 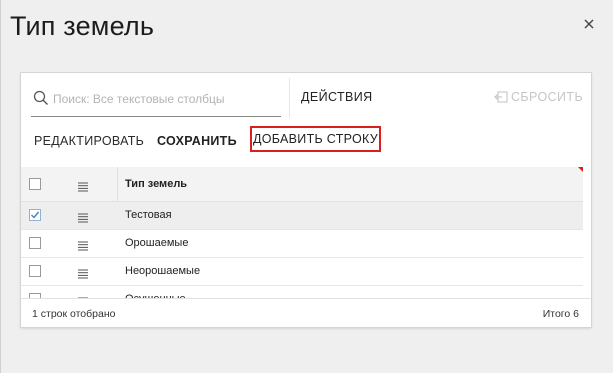 What do you see at coordinates (74, 314) in the screenshot?
I see `selection-count: 1 строк отобрано` at bounding box center [74, 314].